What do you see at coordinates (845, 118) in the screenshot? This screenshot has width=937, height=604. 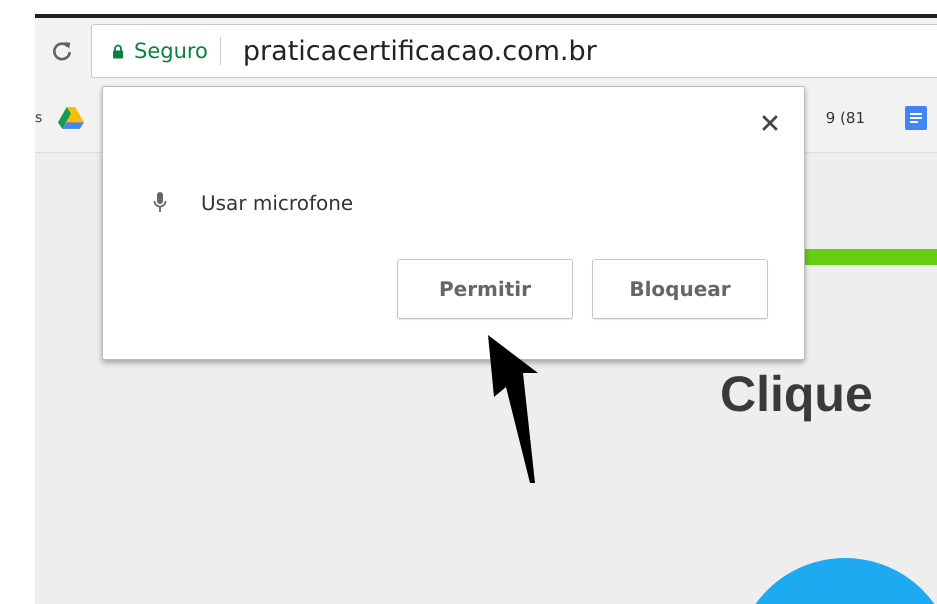 I see `bookmark-label: 9 (81` at bounding box center [845, 118].